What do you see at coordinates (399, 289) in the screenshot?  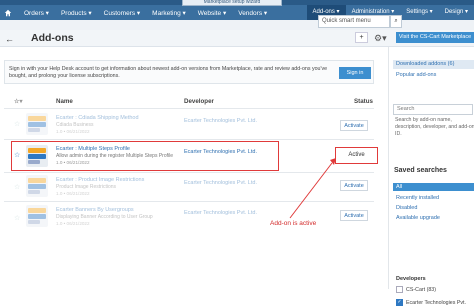 I see `developer-checkbox` at bounding box center [399, 289].